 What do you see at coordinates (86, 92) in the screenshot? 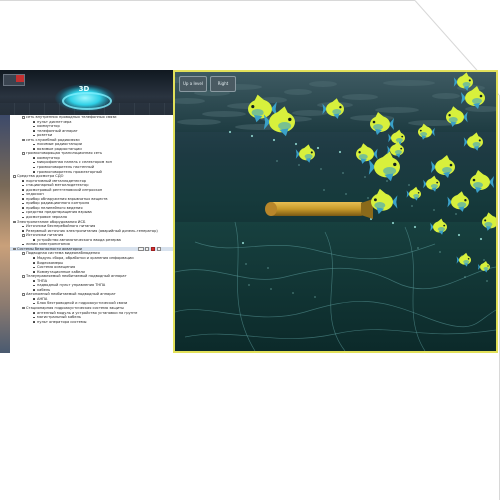
I see `panel-header: 3D` at bounding box center [86, 92].